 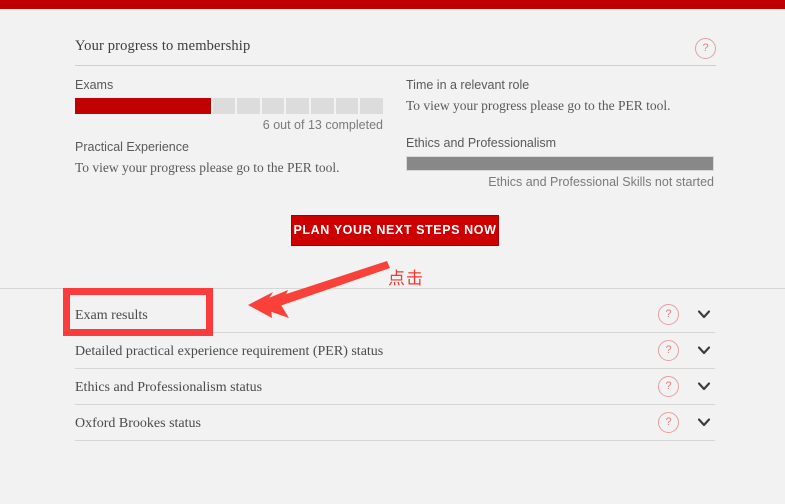 What do you see at coordinates (395, 230) in the screenshot?
I see `plan-your-next-steps-button: PLAN YOUR NEXT STEPS NOW` at bounding box center [395, 230].